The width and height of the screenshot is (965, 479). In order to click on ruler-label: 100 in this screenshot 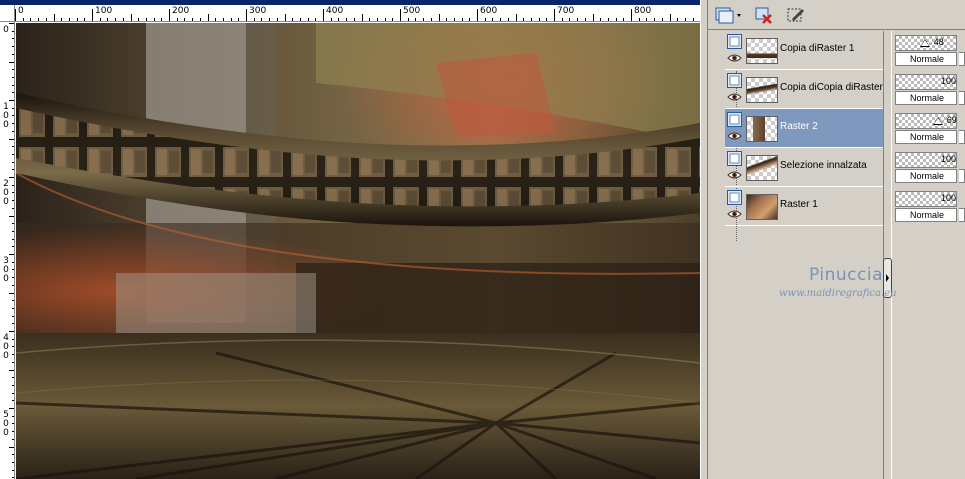, I will do `click(104, 11)`.